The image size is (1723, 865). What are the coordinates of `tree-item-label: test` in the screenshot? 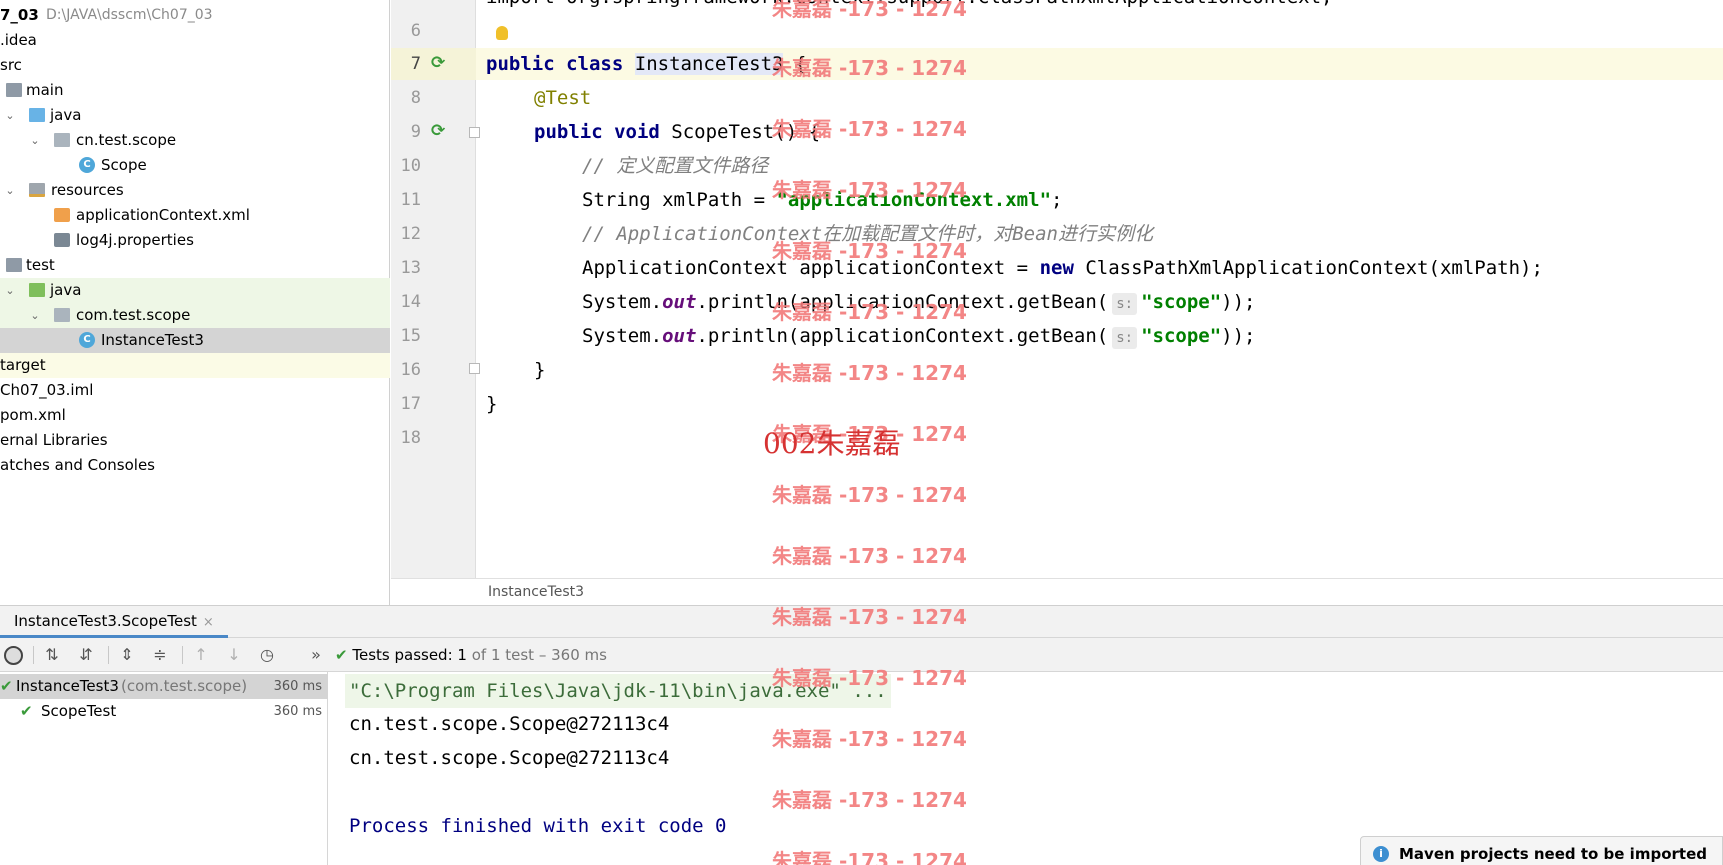 It's located at (40, 265).